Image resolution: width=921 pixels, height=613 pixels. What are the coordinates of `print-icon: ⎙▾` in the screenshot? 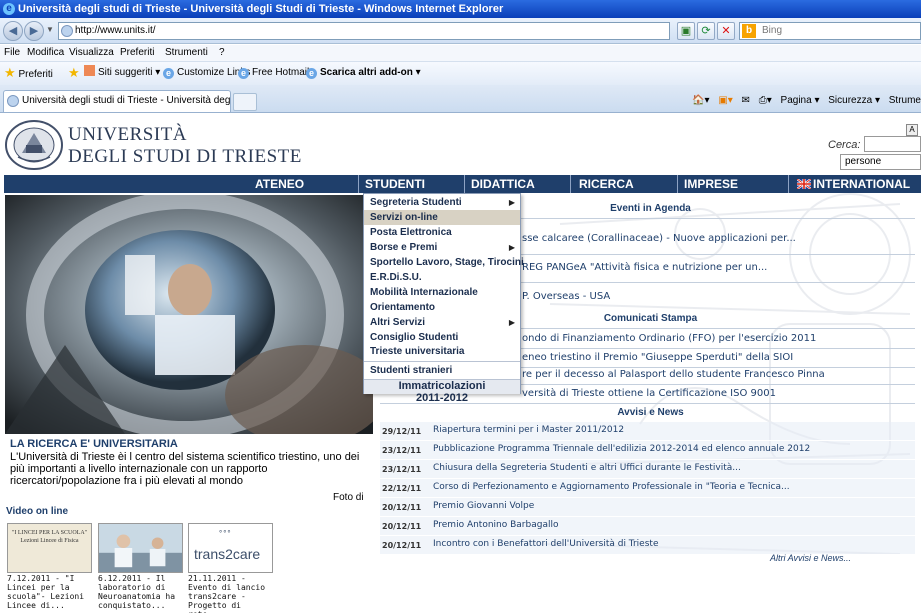 It's located at (765, 100).